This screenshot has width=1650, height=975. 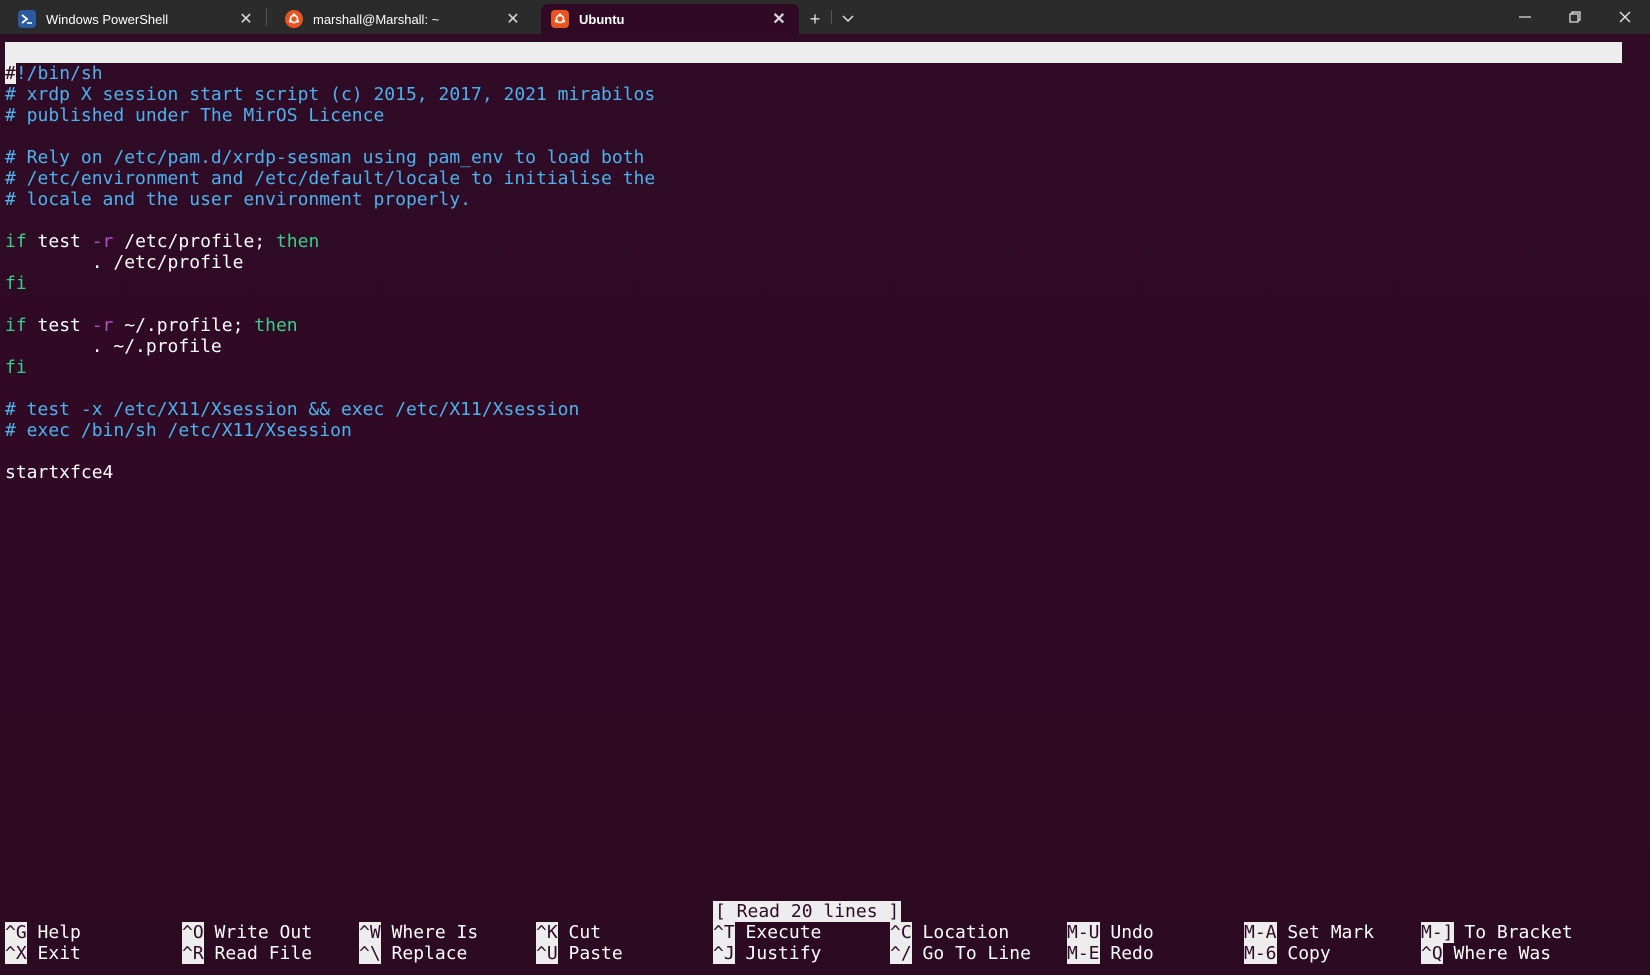 What do you see at coordinates (59, 73) in the screenshot?
I see `shebang-rest: !/bin/sh` at bounding box center [59, 73].